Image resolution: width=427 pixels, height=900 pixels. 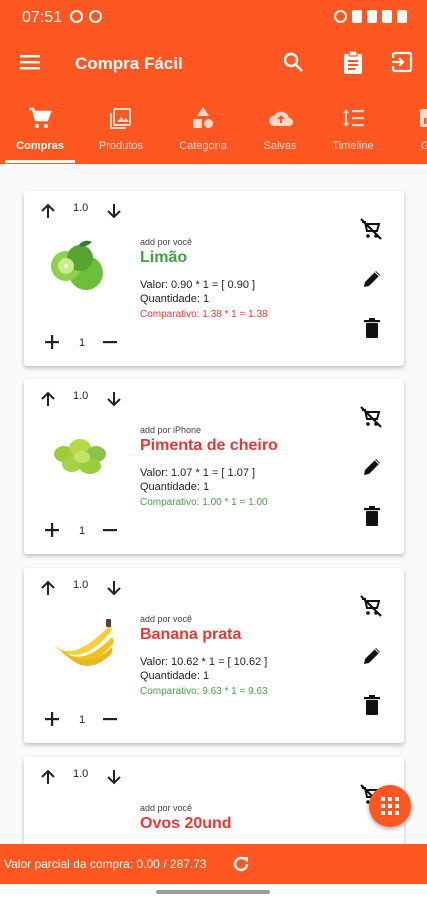 I want to click on tab-label: Compras, so click(x=40, y=146).